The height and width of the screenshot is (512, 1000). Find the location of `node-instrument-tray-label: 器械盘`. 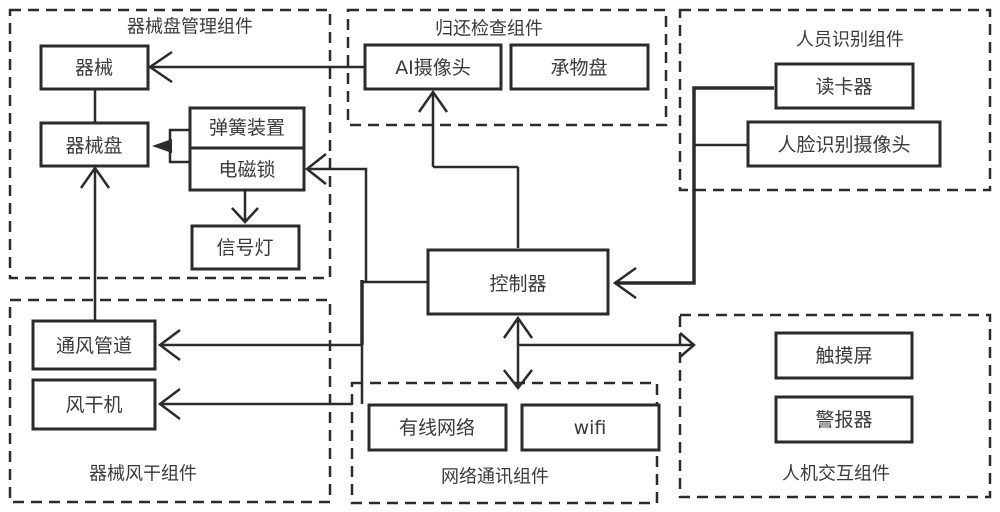

node-instrument-tray-label: 器械盘 is located at coordinates (93, 146).